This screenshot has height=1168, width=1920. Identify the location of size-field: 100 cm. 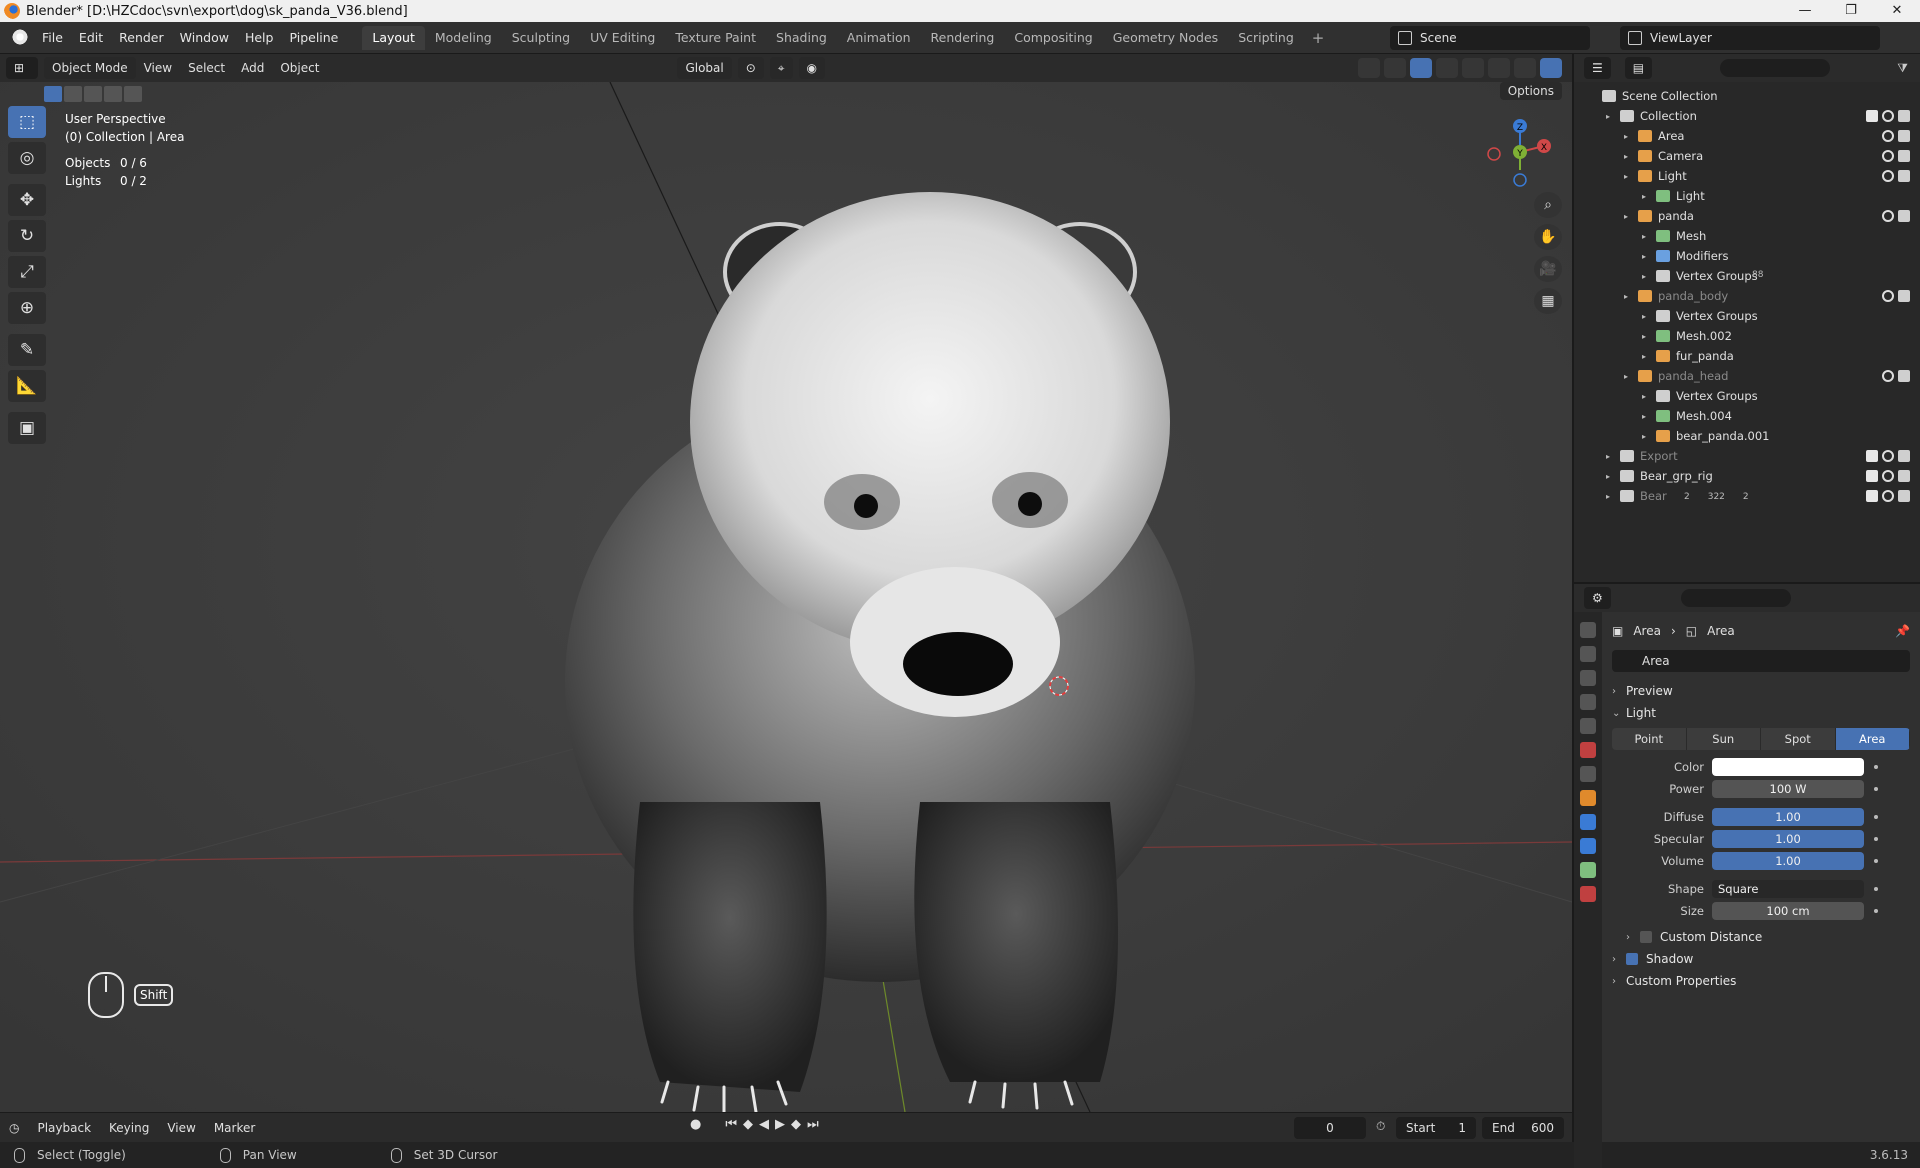
(1788, 911).